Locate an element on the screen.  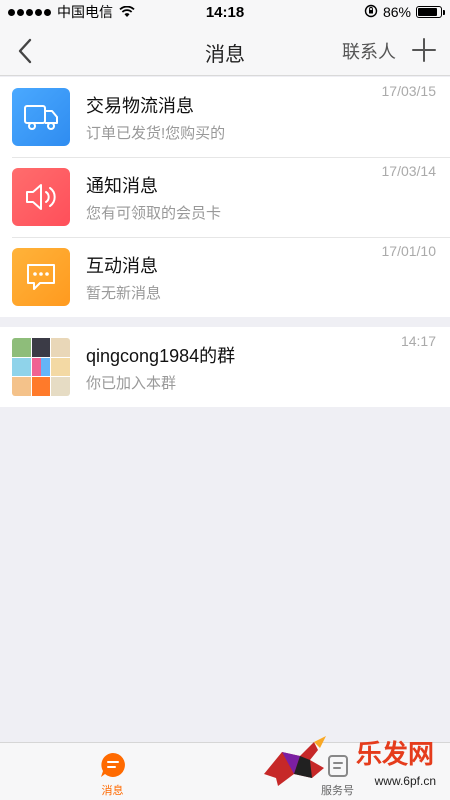
tab-label: 消息 is located at coordinates (112, 791).